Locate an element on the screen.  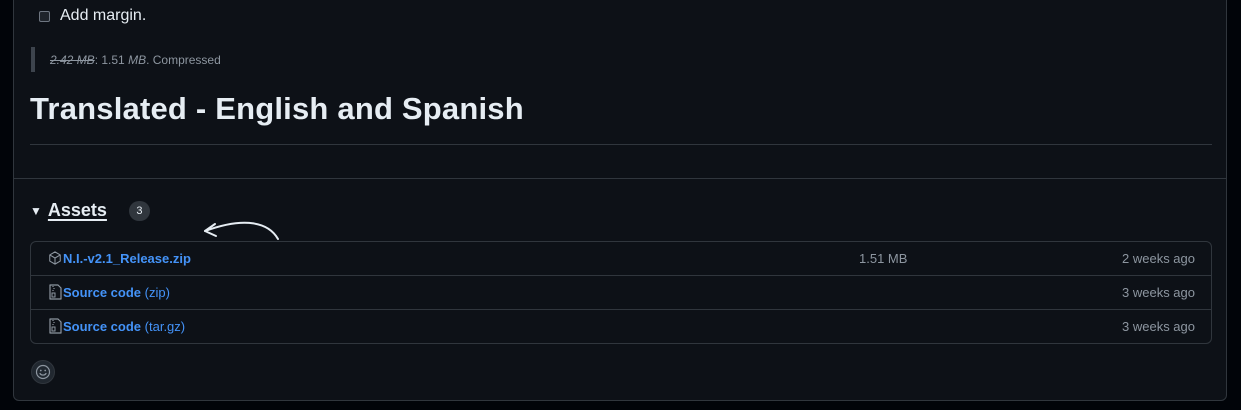
release-title: Translated - English and Spanish is located at coordinates (277, 108).